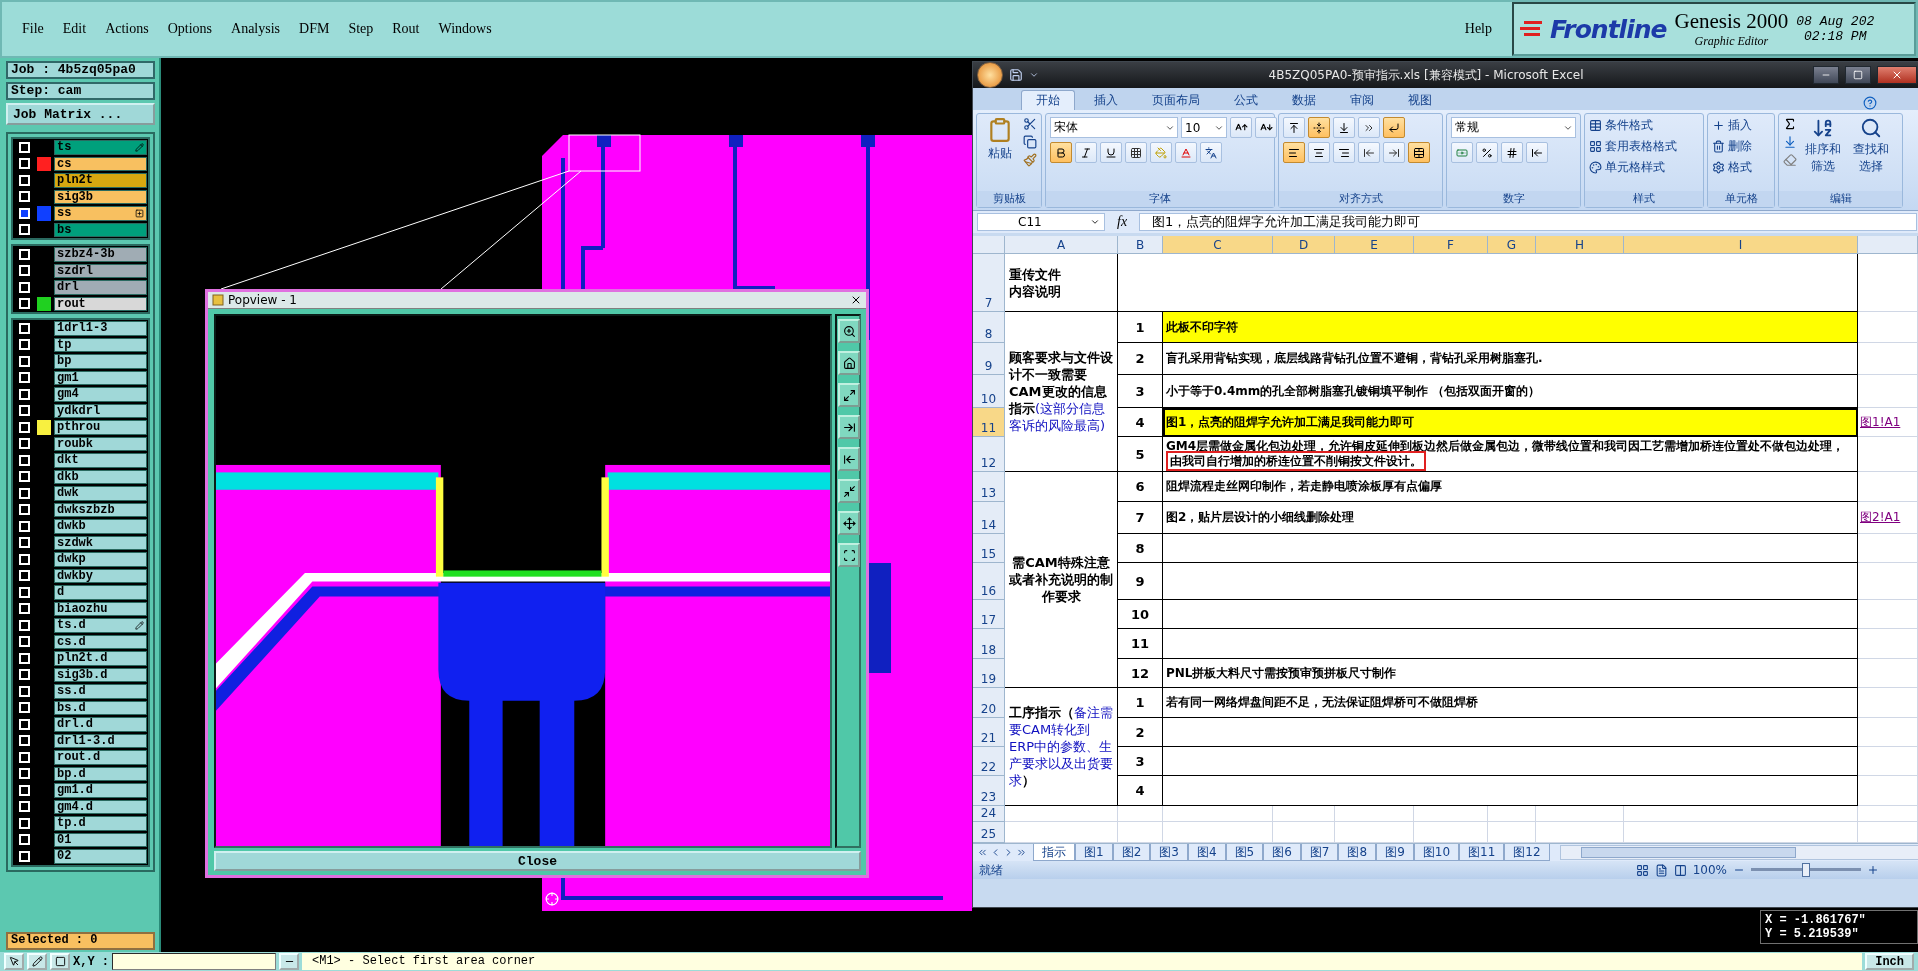 Image resolution: width=1918 pixels, height=971 pixels. Describe the element at coordinates (1889, 961) in the screenshot. I see `units-button: Inch` at that location.